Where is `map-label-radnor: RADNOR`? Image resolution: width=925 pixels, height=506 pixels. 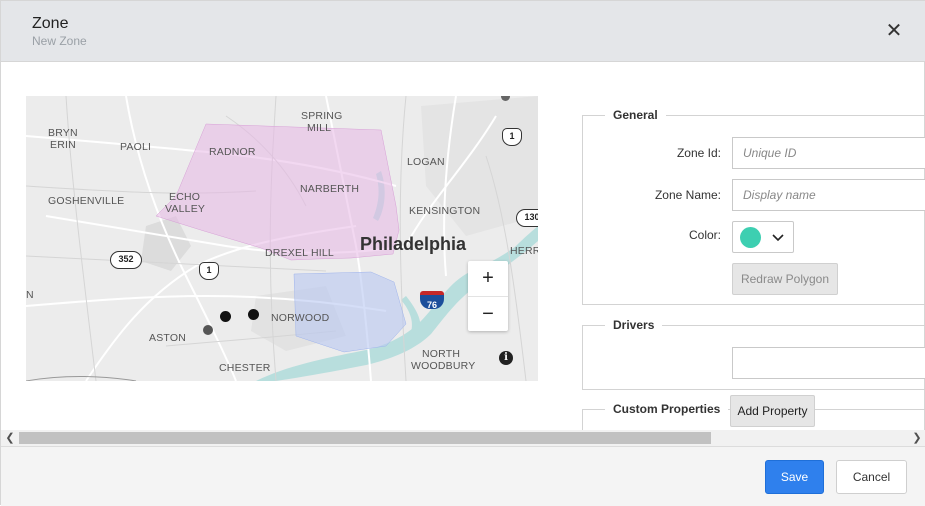
map-label-radnor: RADNOR is located at coordinates (232, 152).